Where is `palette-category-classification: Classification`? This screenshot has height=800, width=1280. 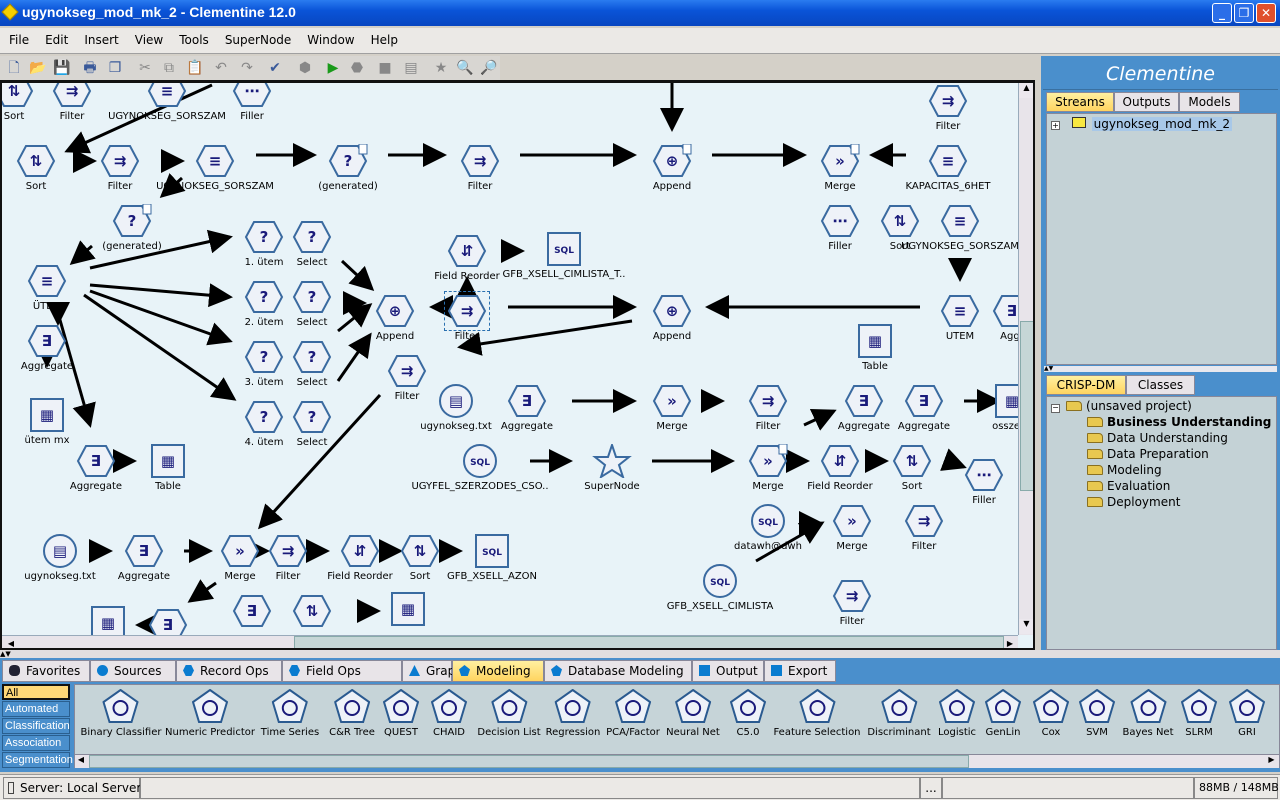 palette-category-classification: Classification is located at coordinates (36, 726).